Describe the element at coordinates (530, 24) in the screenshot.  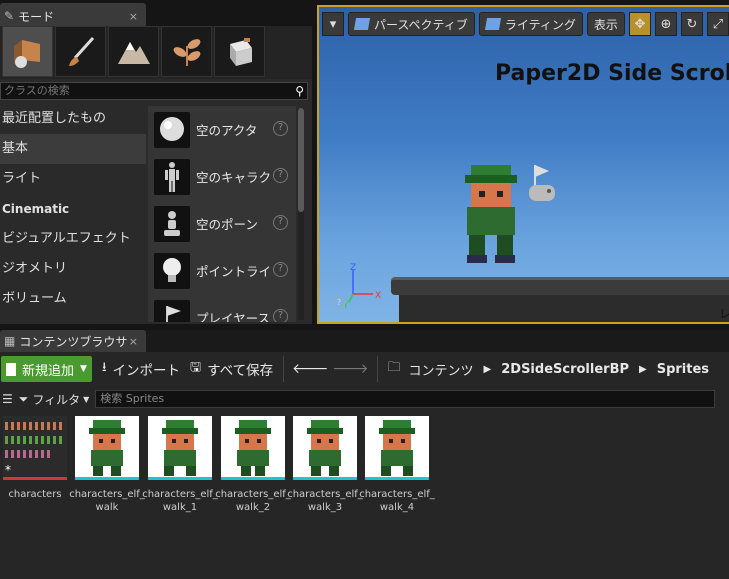
I see `lighting-button: ライティング` at that location.